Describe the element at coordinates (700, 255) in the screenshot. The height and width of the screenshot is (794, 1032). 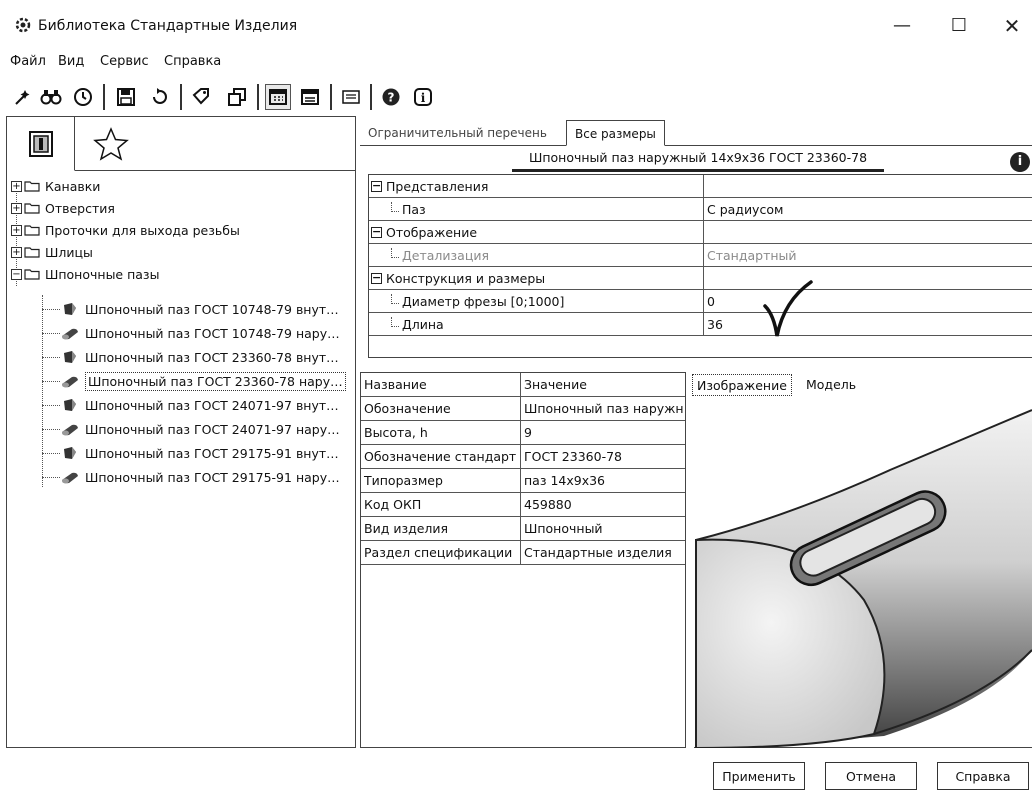
I see `property-row: Детализация Стандартный` at that location.